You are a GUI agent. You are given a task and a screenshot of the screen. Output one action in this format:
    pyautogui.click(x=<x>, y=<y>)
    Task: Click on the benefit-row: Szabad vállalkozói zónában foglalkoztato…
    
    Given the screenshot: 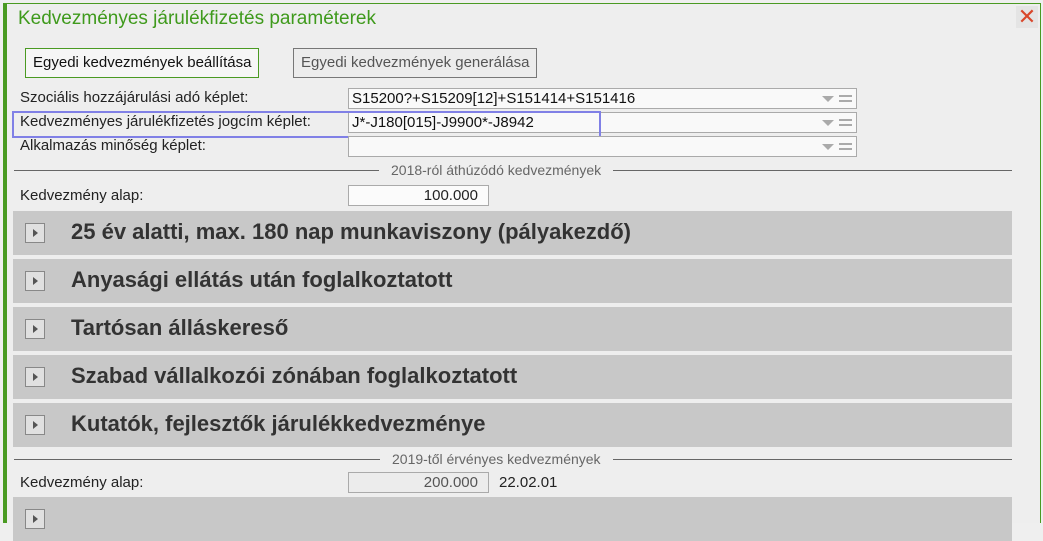 What is the action you would take?
    pyautogui.click(x=512, y=377)
    